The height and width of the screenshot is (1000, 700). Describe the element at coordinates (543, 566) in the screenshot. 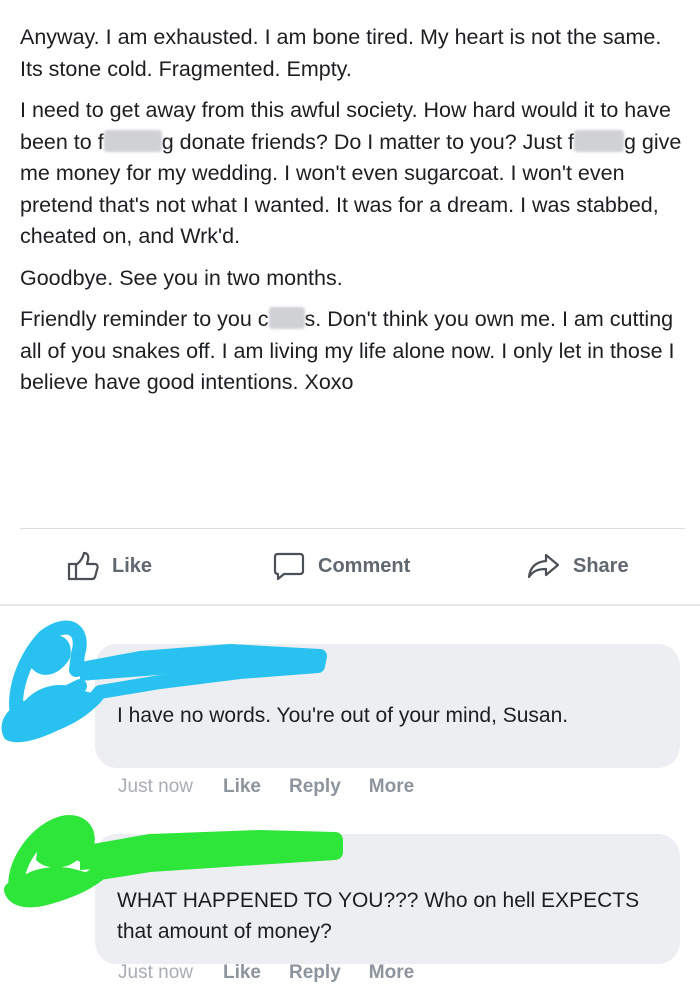

I see `share-arrow-icon` at that location.